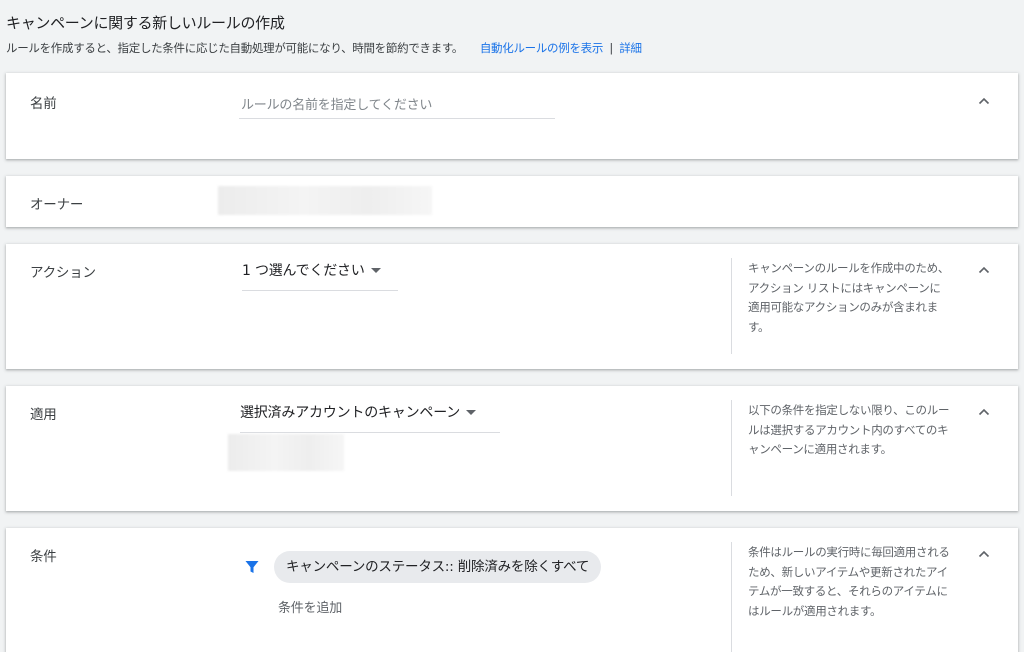 The width and height of the screenshot is (1024, 652). I want to click on owner-card: オーナー, so click(512, 201).